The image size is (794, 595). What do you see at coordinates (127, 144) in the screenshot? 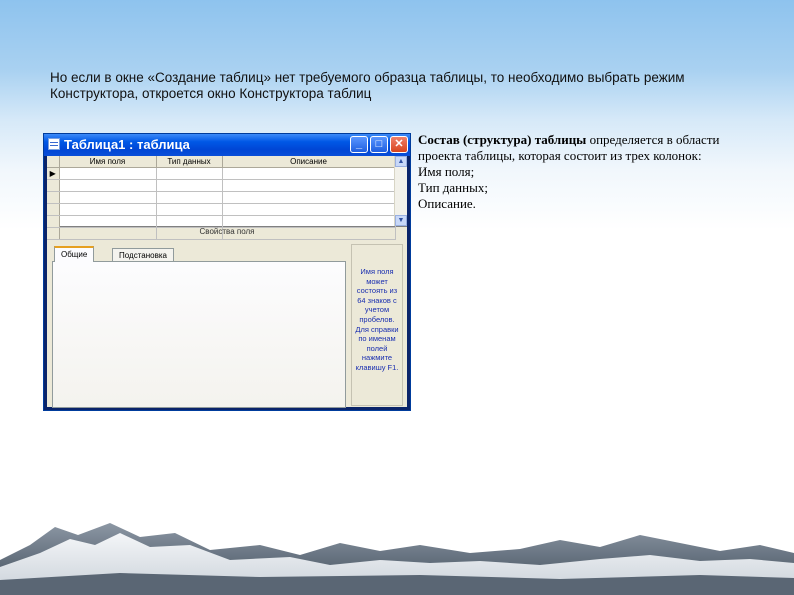
I see `window-title: Таблица1 : таблица` at bounding box center [127, 144].